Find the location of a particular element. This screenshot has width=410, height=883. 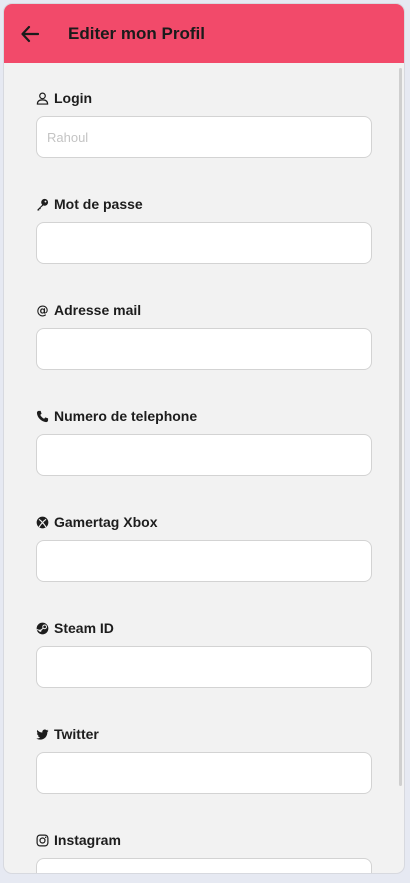

phone-icon is located at coordinates (42, 416).